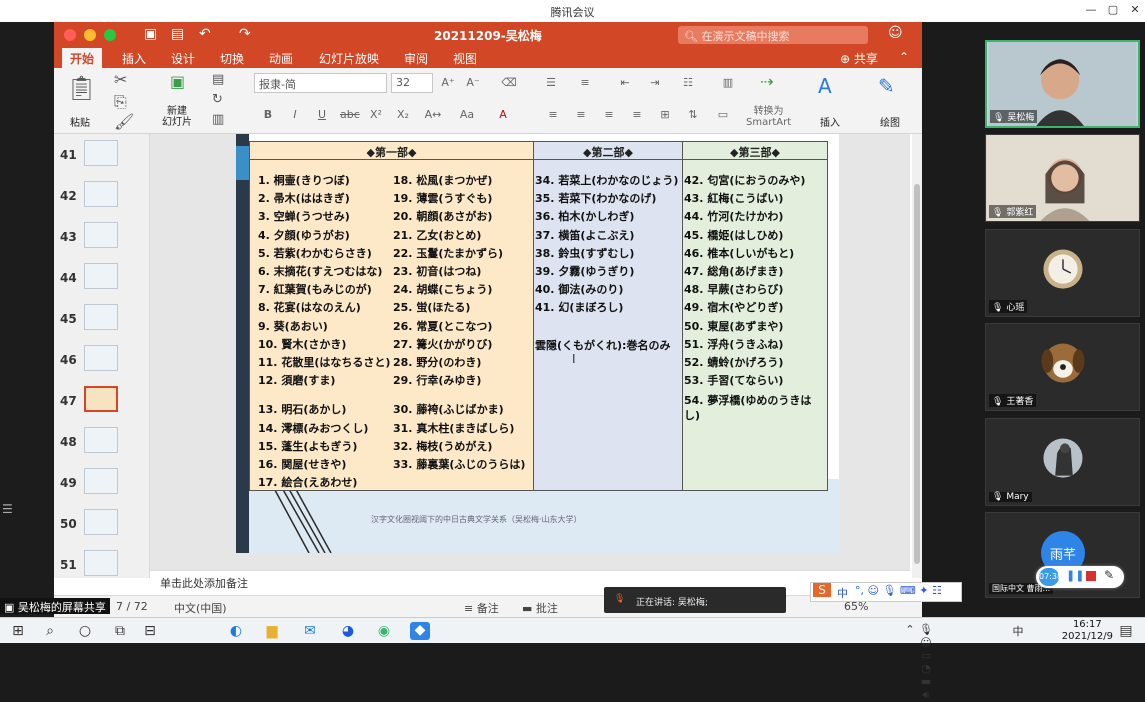 The image size is (1145, 702). I want to click on thumbnail-42: 42, so click(102, 199).